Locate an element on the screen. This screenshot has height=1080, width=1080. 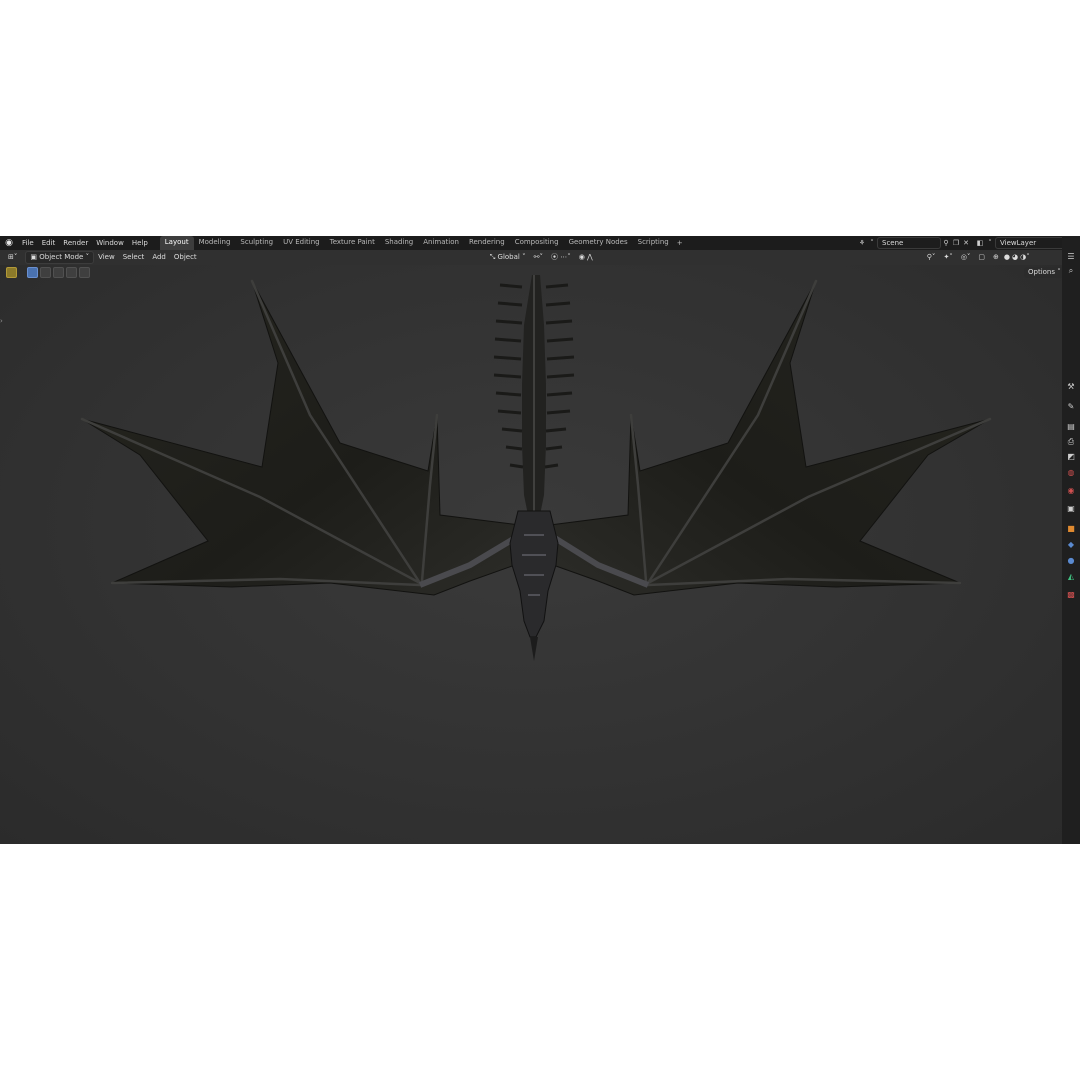
editor-type-icon: ⊞˅ is located at coordinates (12, 257).